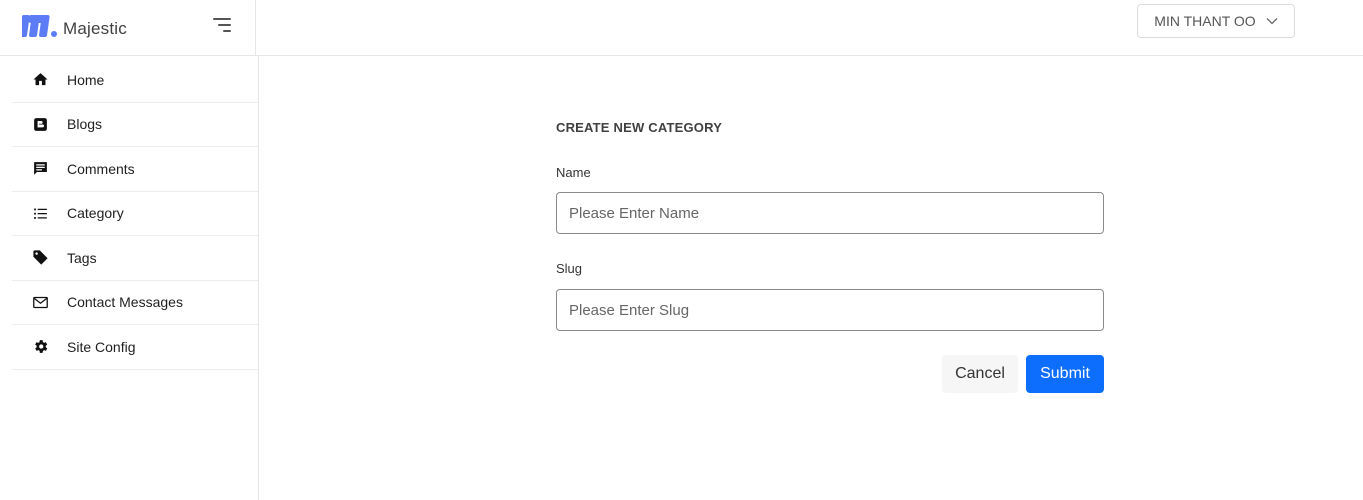 The width and height of the screenshot is (1363, 500). Describe the element at coordinates (40, 302) in the screenshot. I see `mail-icon` at that location.